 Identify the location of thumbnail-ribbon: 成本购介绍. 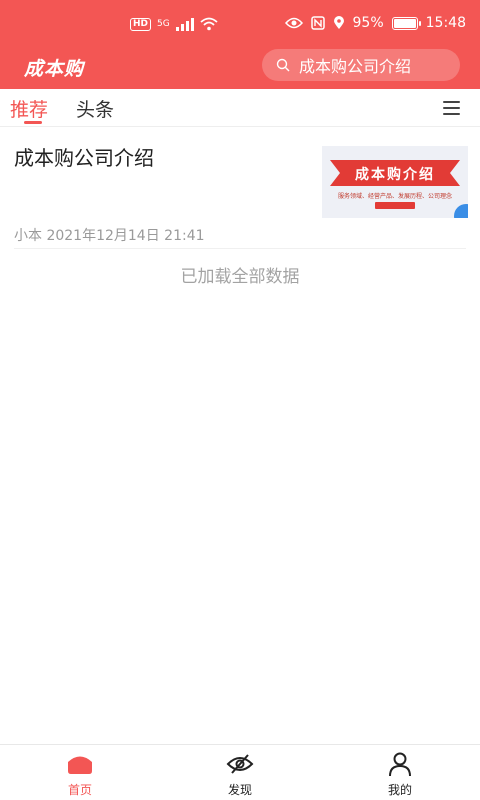
(395, 173).